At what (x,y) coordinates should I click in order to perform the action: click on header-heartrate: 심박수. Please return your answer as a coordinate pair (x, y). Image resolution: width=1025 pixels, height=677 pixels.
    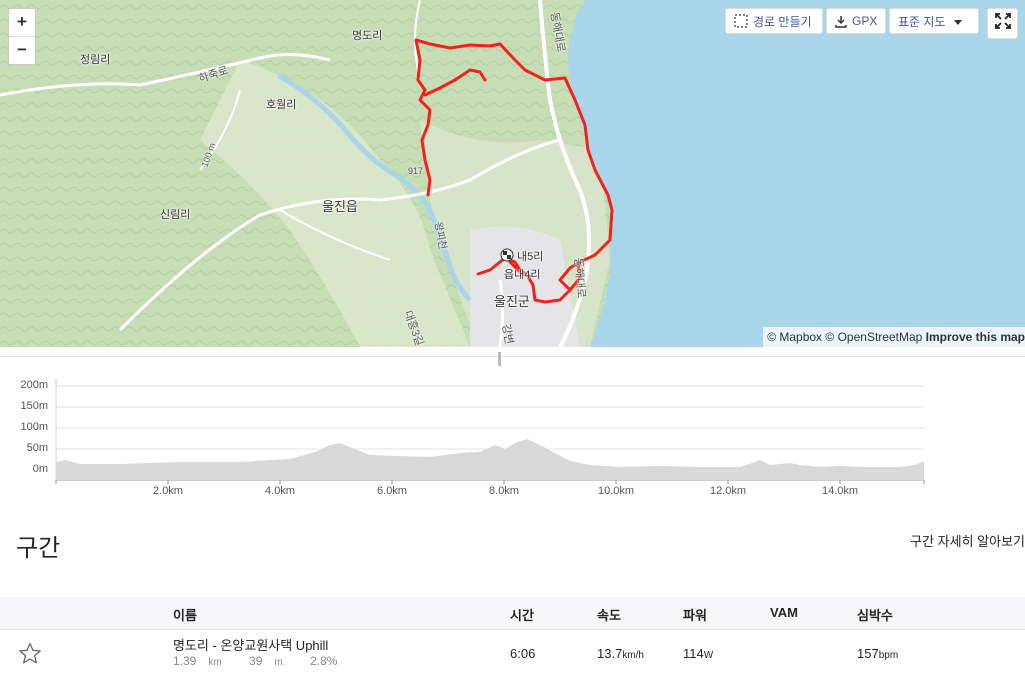
    Looking at the image, I should click on (875, 614).